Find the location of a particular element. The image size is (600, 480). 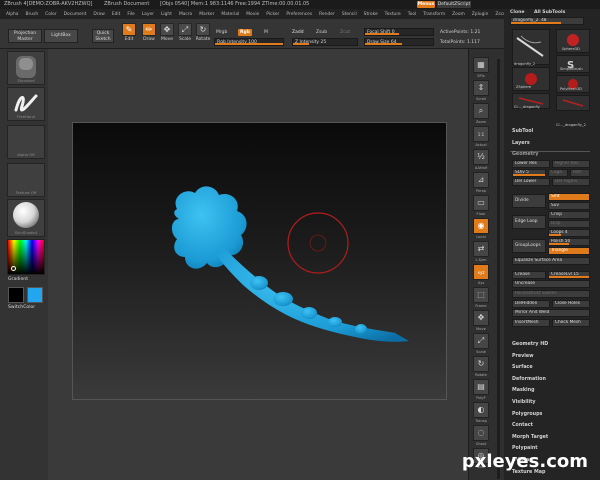

current-tool-slider: dragonfly_2. 48 is located at coordinates (547, 21).